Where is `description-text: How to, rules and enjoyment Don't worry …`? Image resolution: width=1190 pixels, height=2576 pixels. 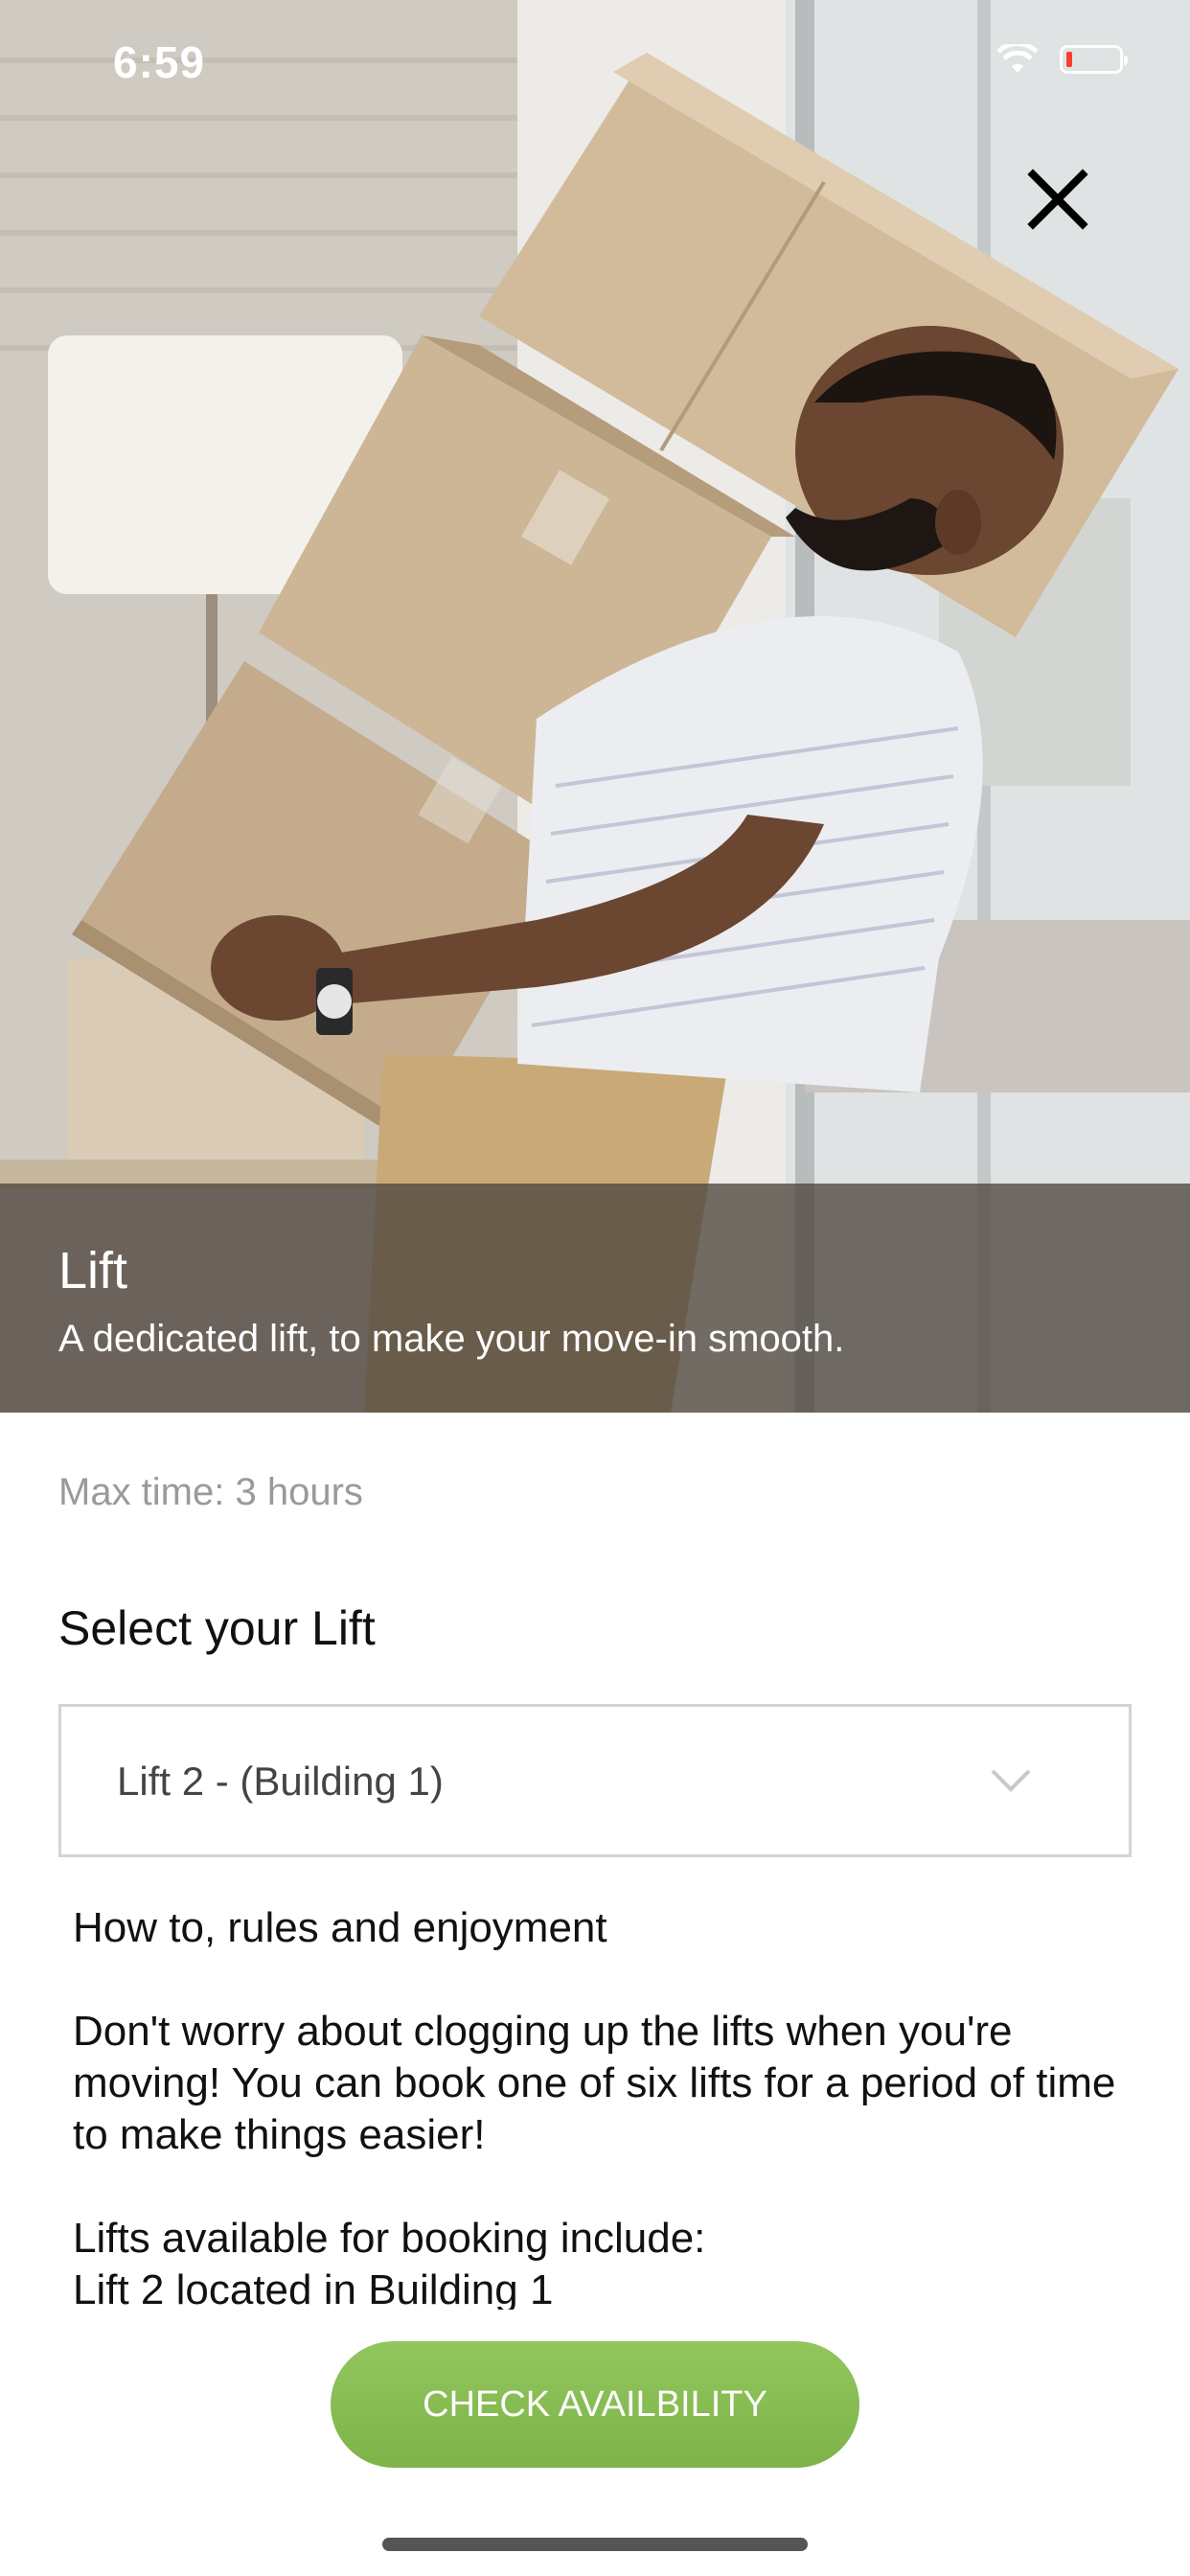 description-text: How to, rules and enjoyment Don't worry … is located at coordinates (605, 2106).